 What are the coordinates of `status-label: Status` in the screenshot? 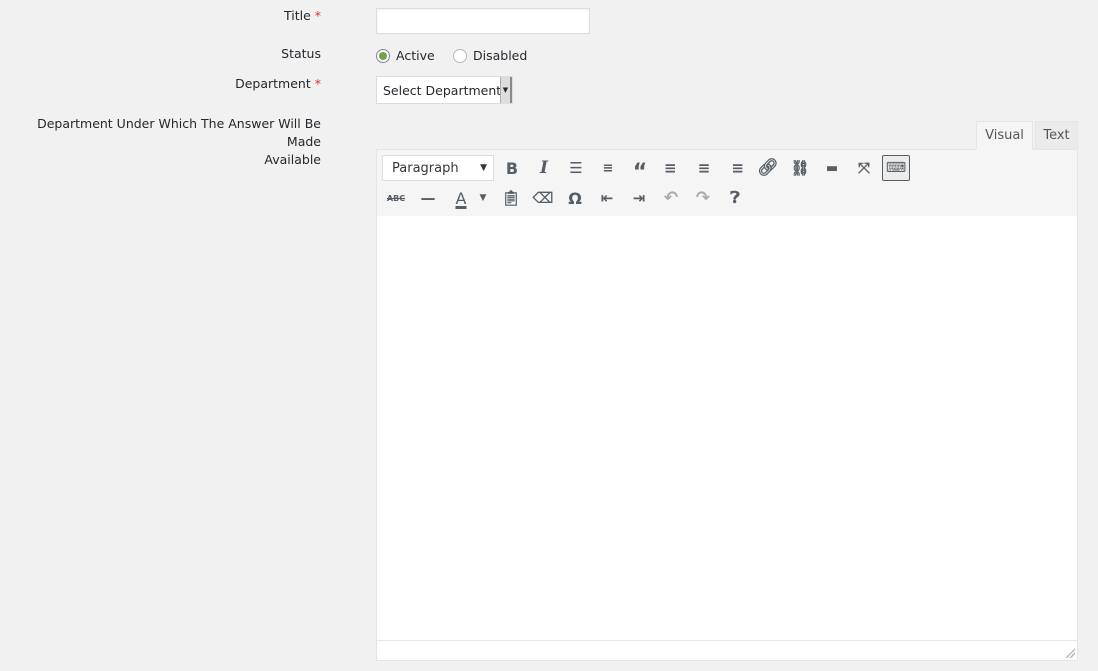 It's located at (301, 53).